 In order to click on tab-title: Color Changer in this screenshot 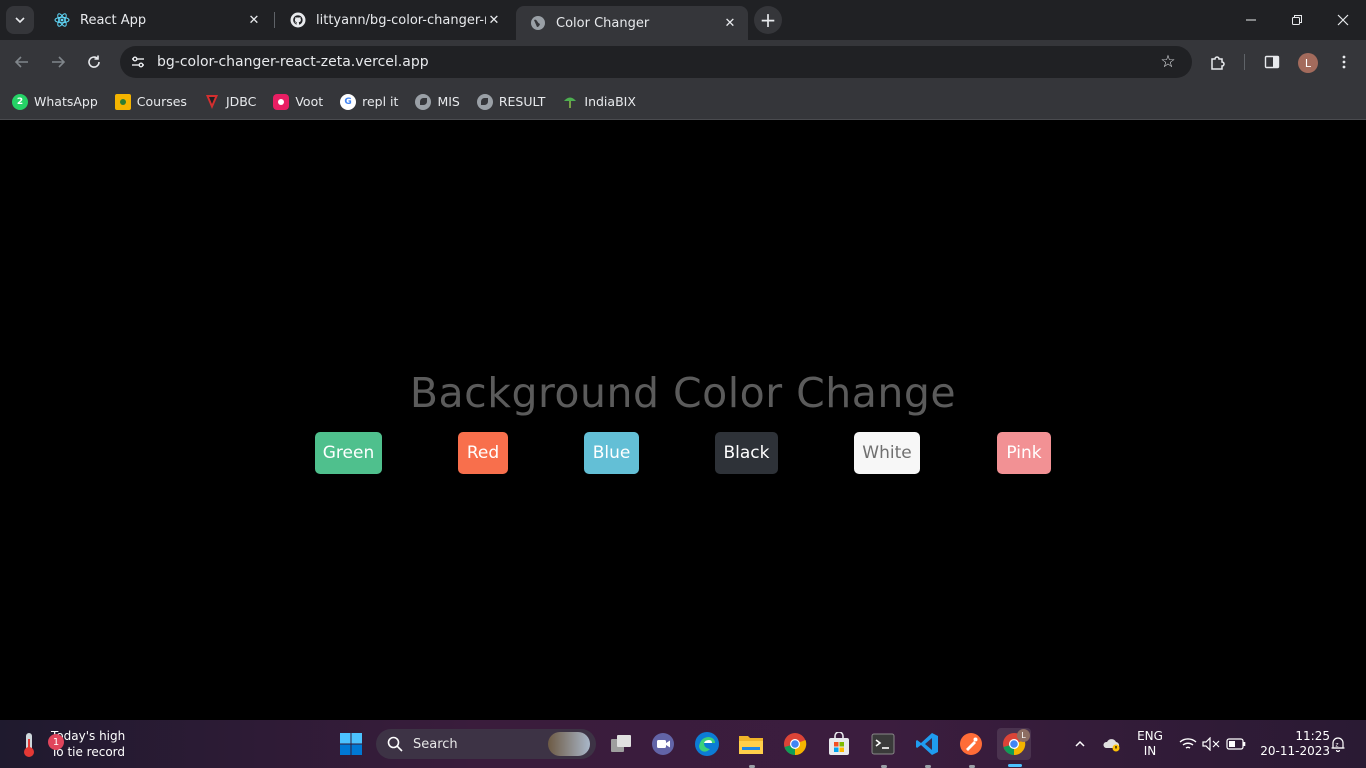, I will do `click(603, 23)`.